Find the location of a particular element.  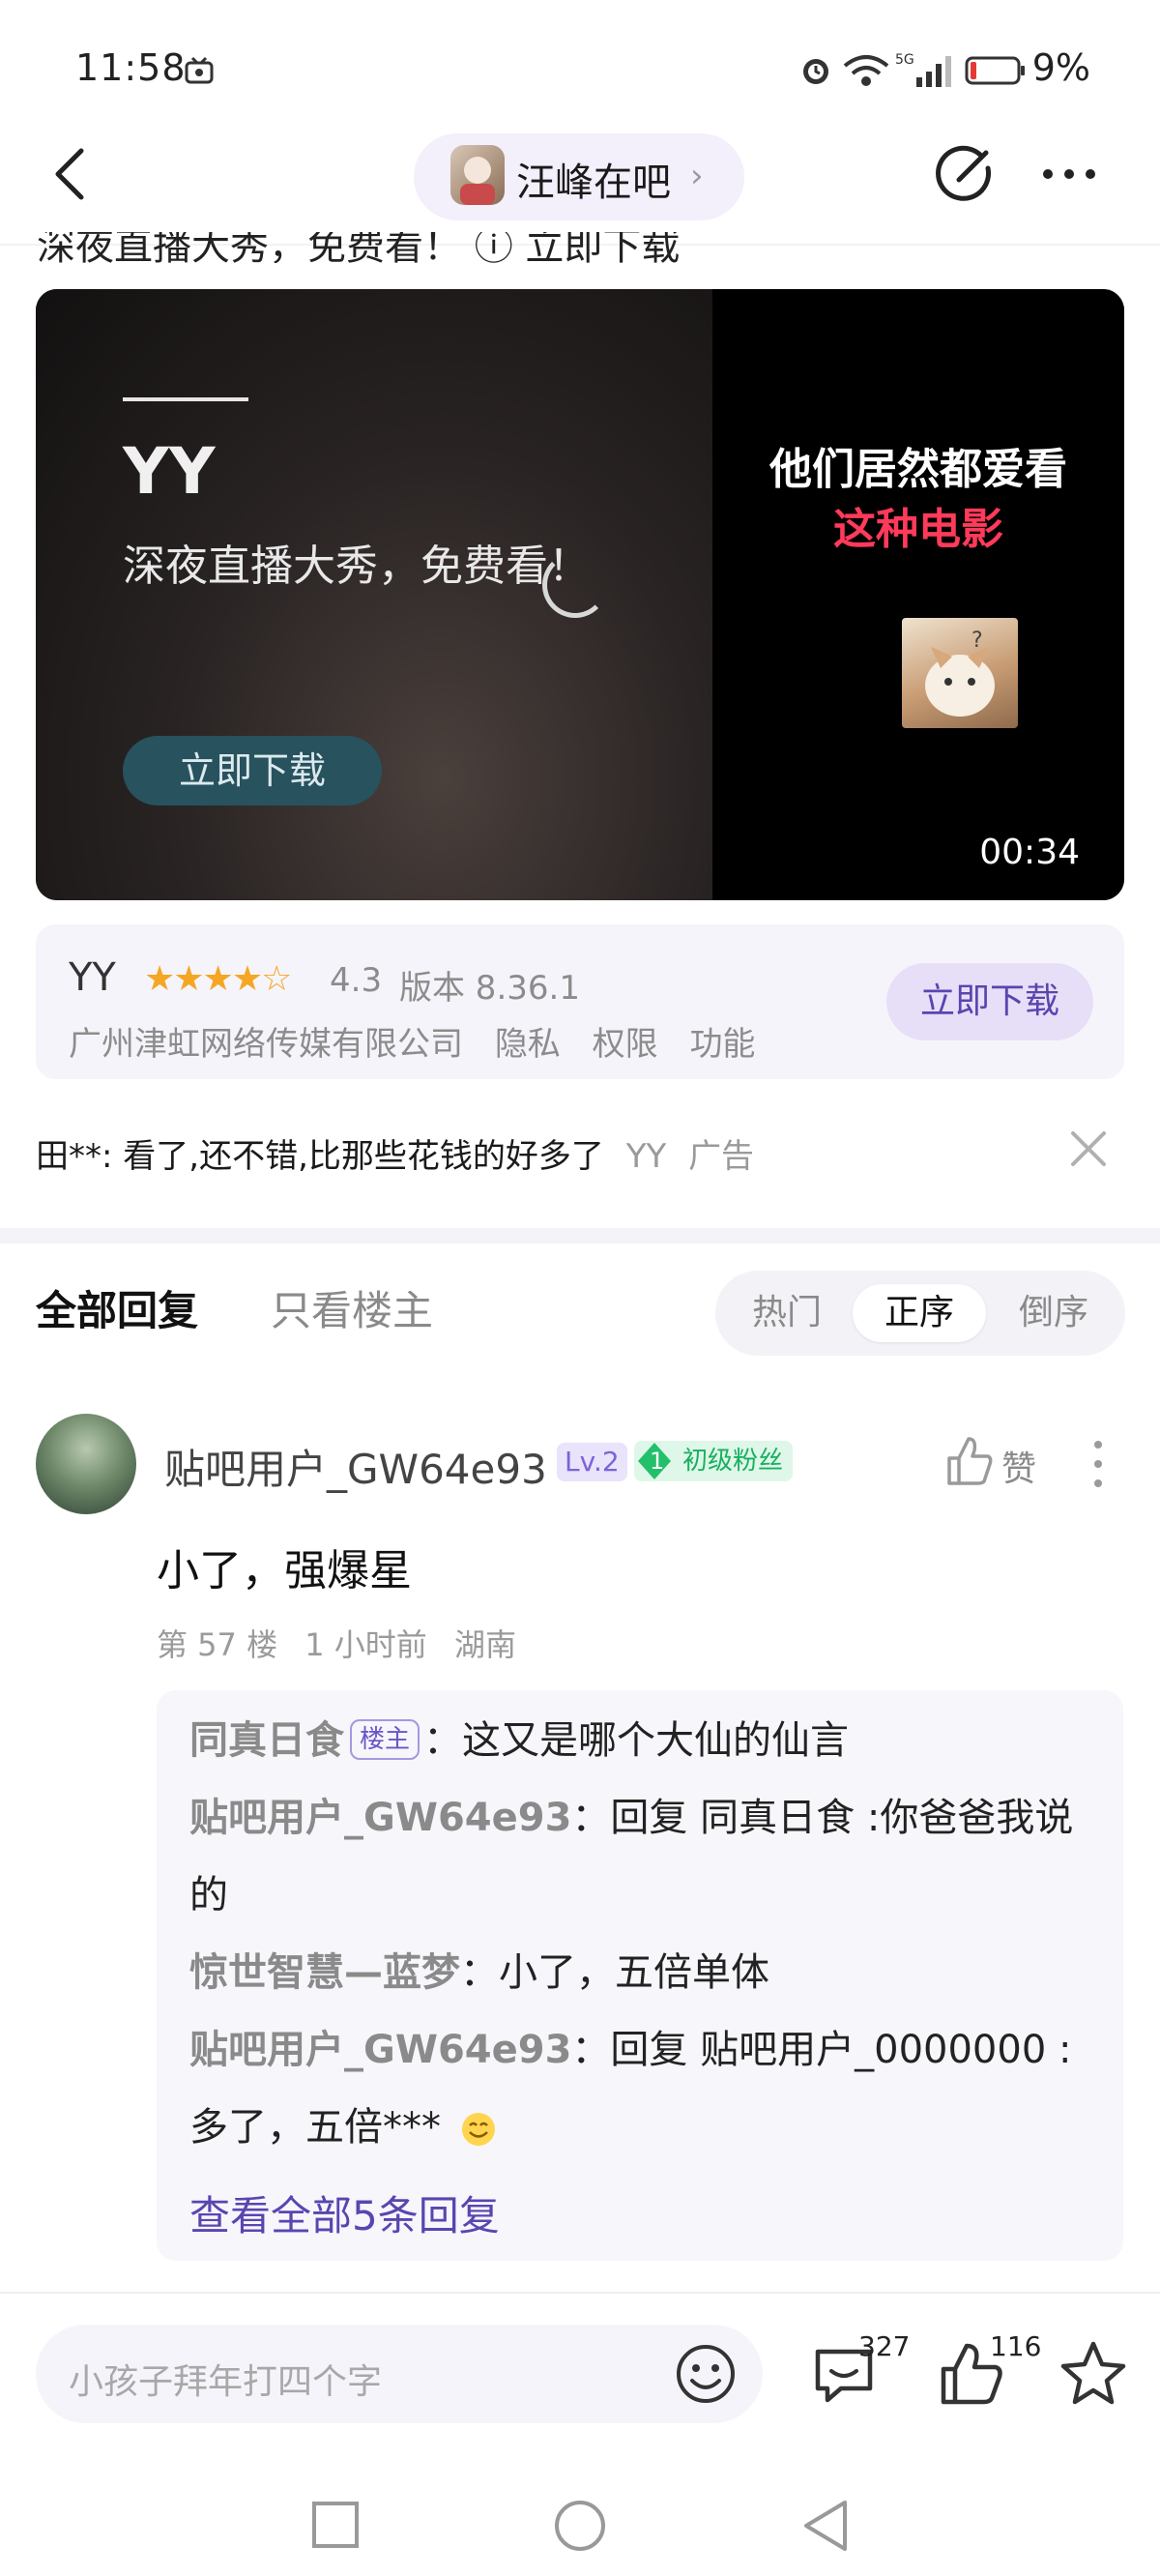

bottom-divider is located at coordinates (580, 2293).